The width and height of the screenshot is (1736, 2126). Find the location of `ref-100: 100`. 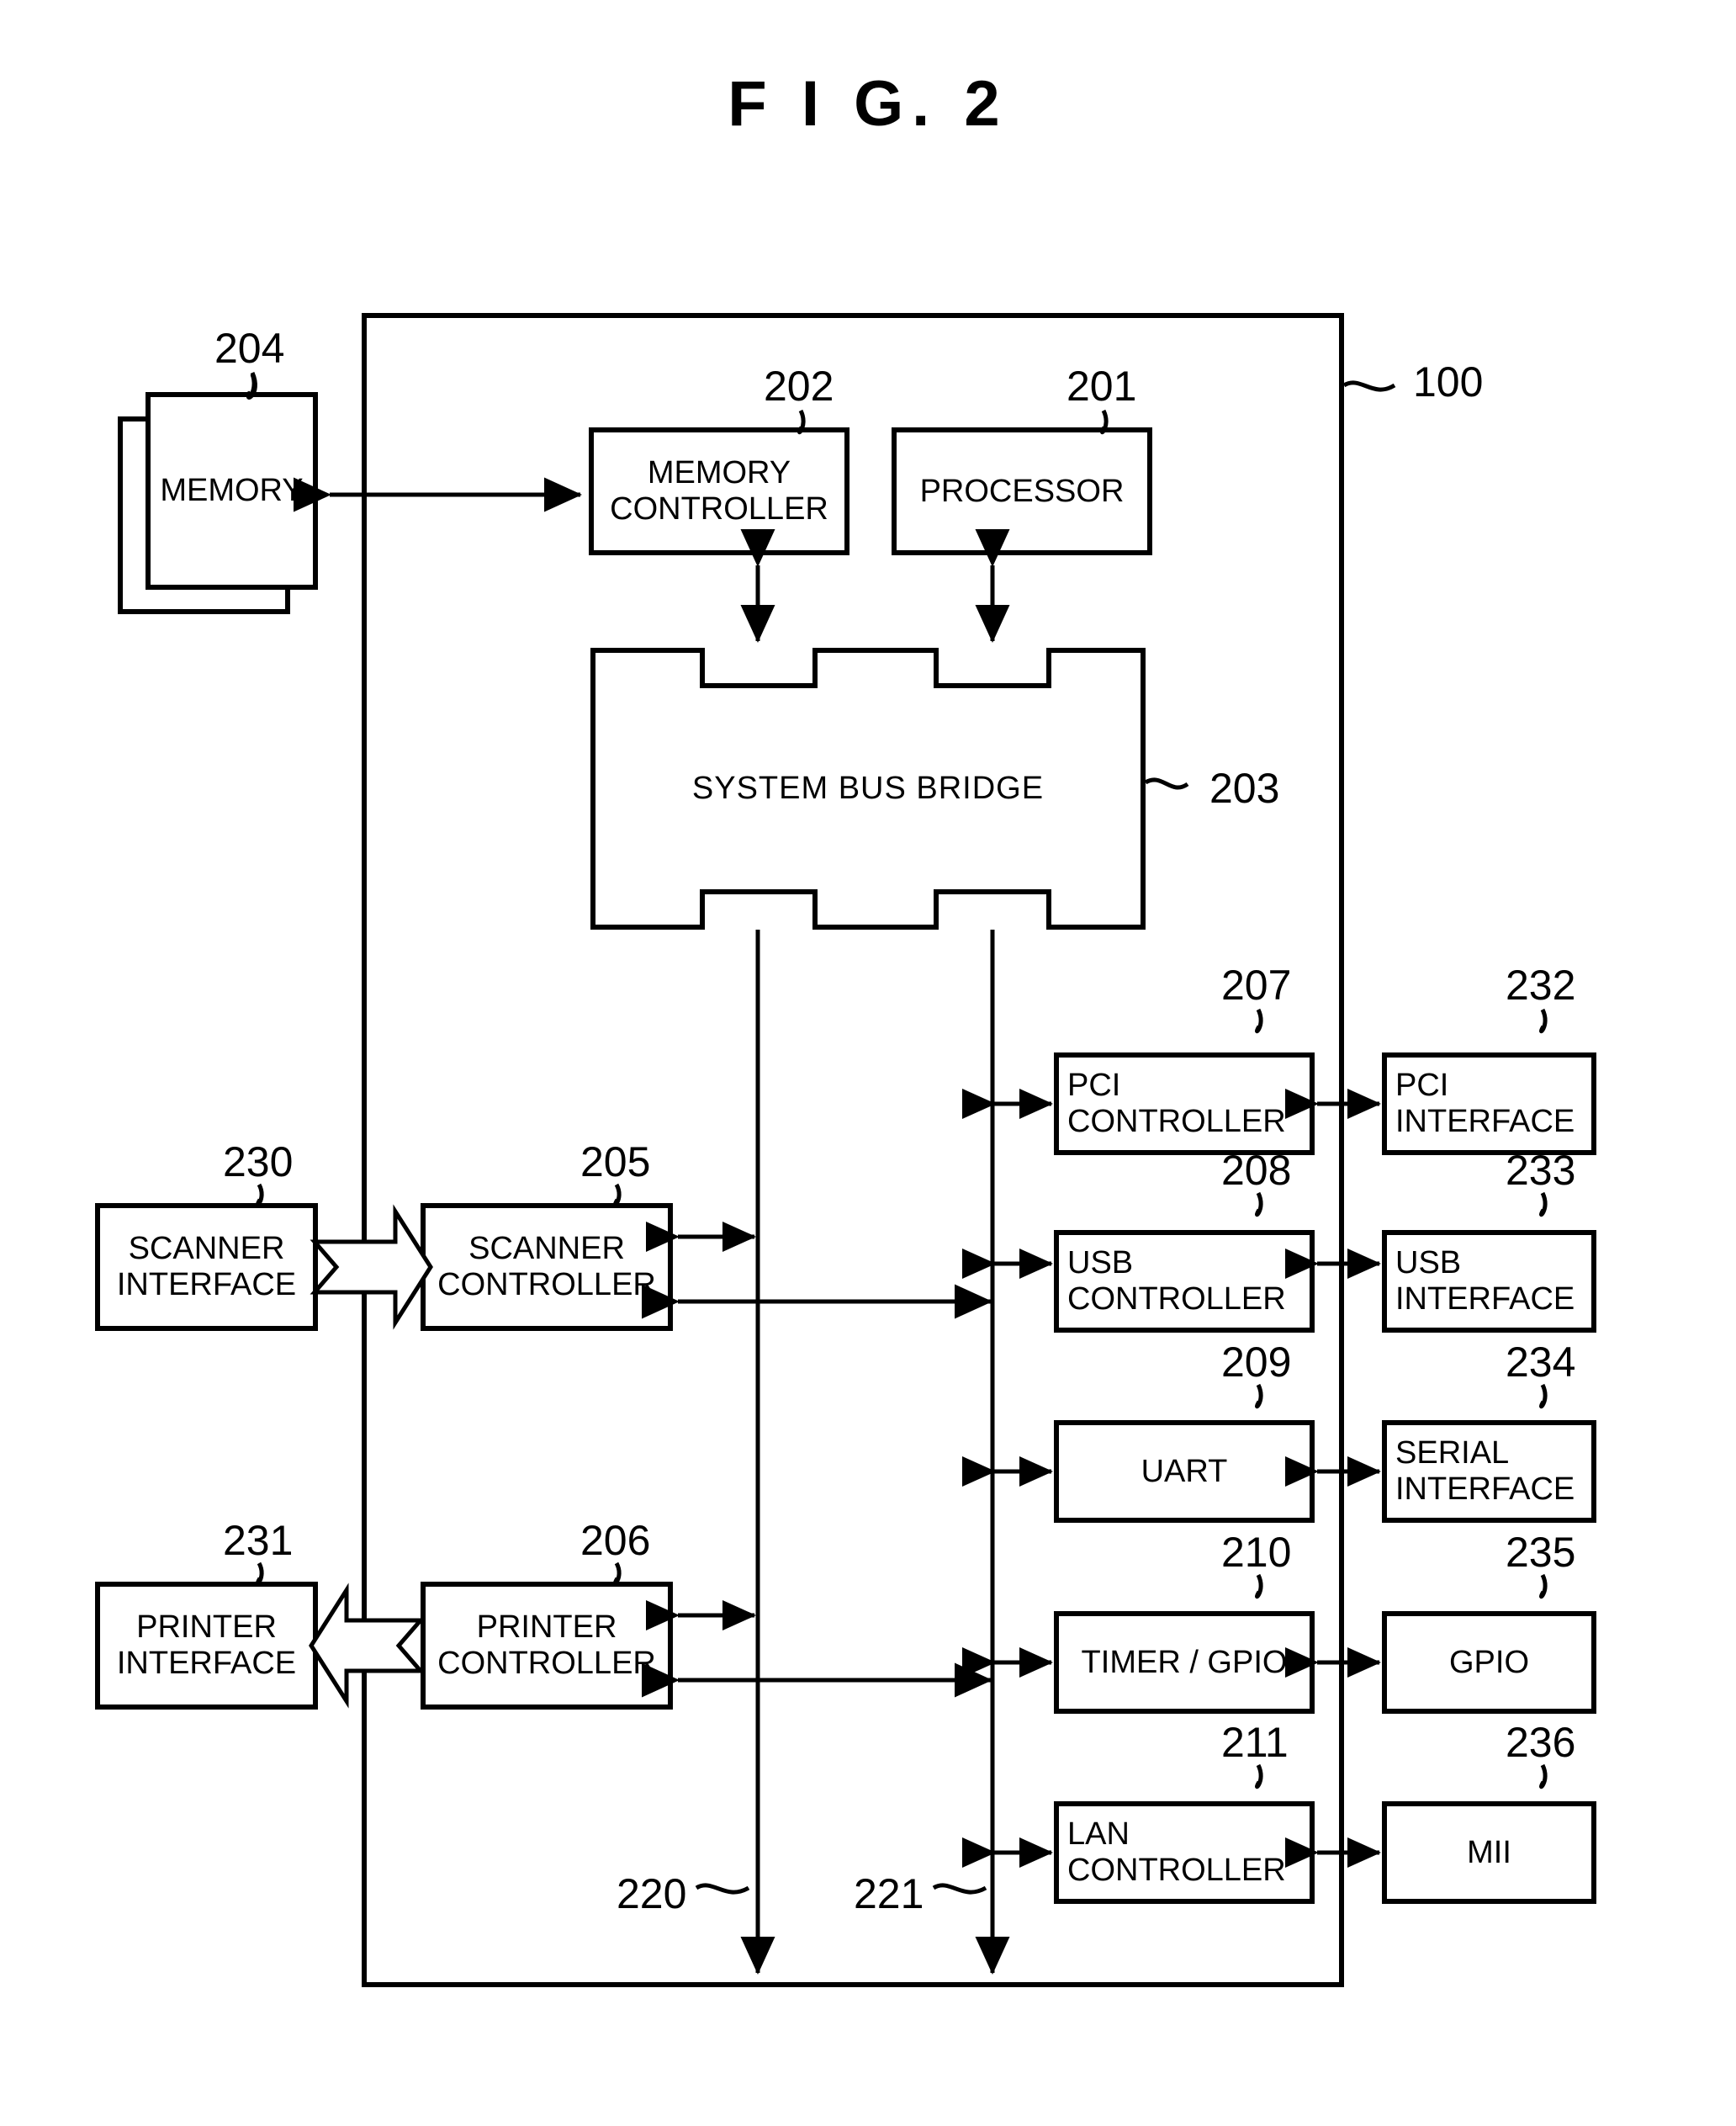

ref-100: 100 is located at coordinates (1448, 382).